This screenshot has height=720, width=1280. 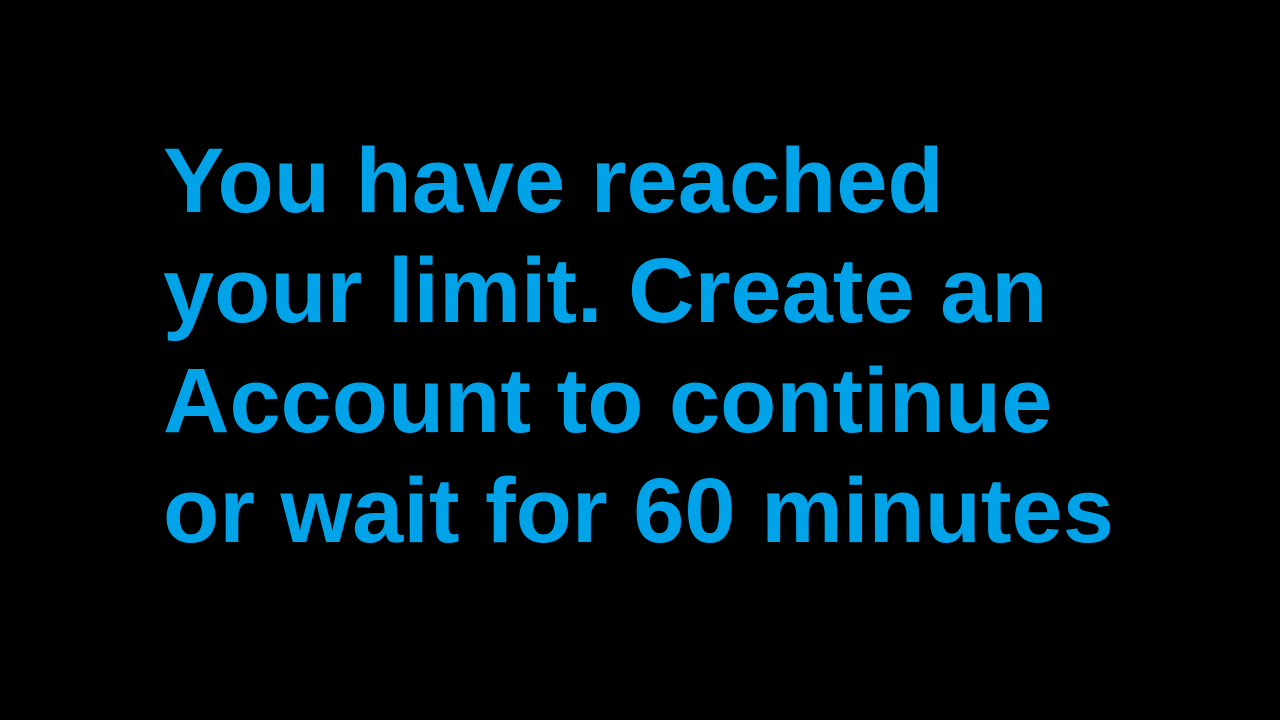 I want to click on limit-message-line-1: You have reached, so click(x=553, y=181).